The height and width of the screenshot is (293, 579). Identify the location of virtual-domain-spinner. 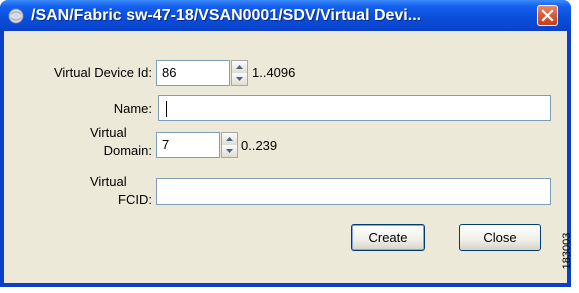
(229, 145).